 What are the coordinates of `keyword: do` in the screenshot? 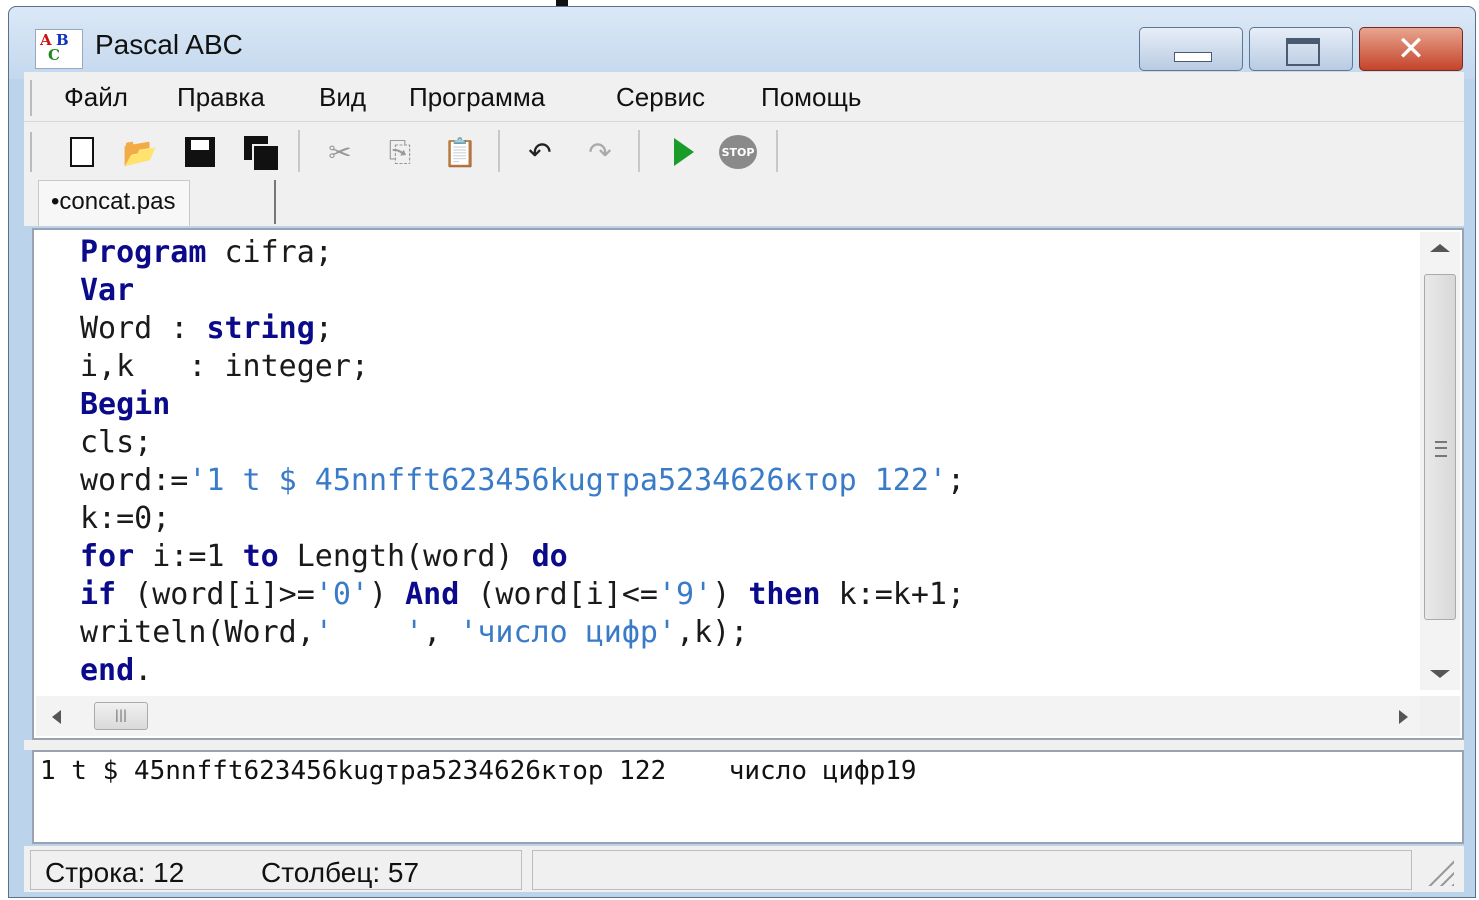 It's located at (549, 556).